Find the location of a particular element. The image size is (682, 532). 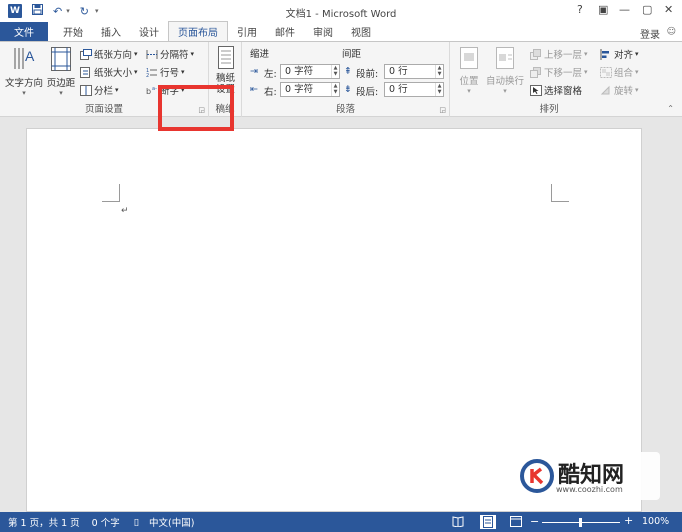

help-icon: ? is located at coordinates (580, 9).